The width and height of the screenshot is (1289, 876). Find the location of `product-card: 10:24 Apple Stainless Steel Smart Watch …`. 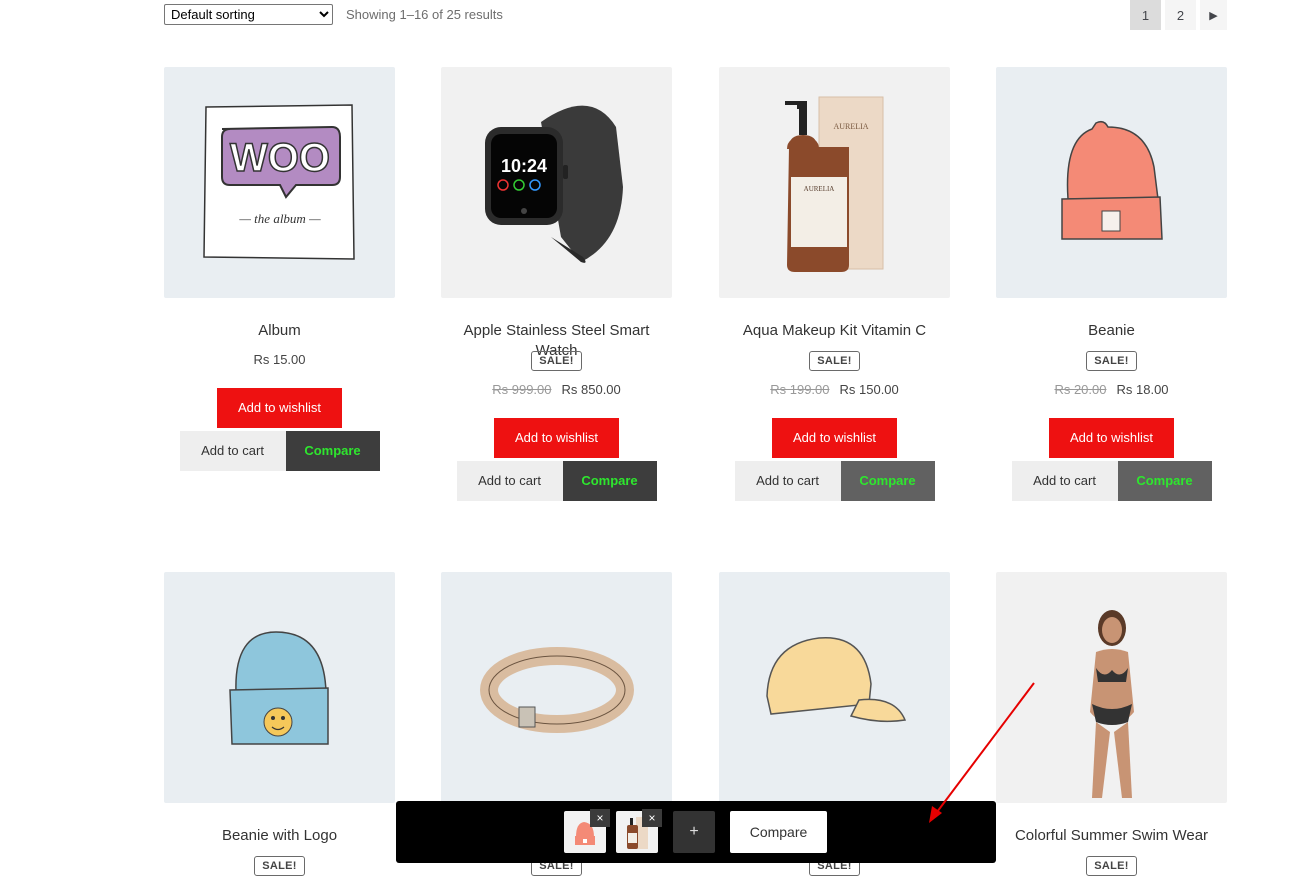

product-card: 10:24 Apple Stainless Steel Smart Watch … is located at coordinates (556, 284).